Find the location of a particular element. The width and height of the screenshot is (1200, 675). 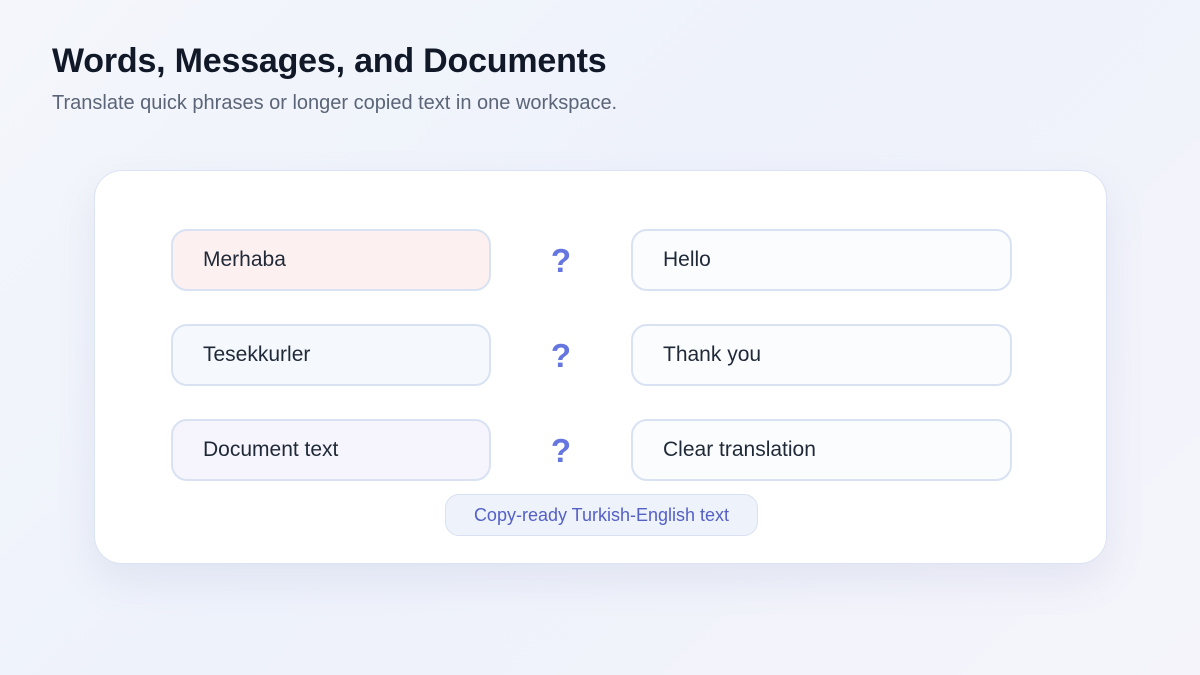

target-text-box: Clear translation is located at coordinates (821, 450).